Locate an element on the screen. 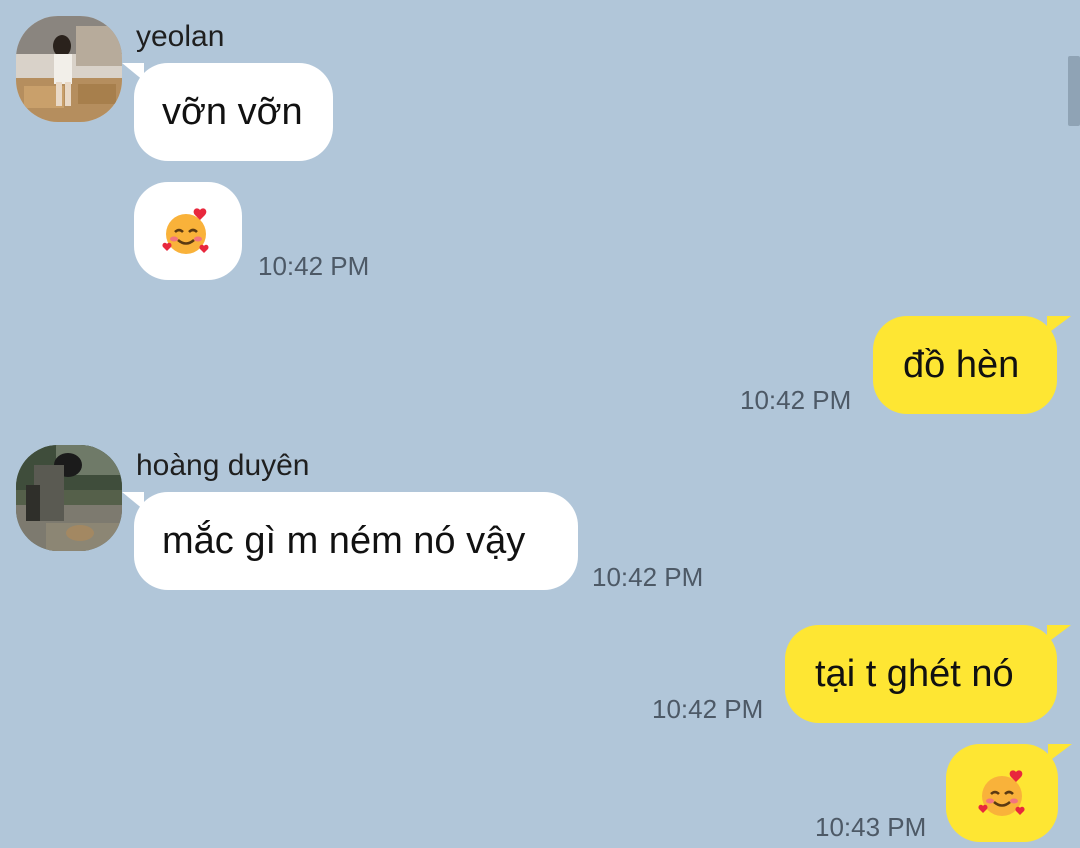 This screenshot has height=848, width=1080. message-bubble-incoming: vỡn vỡn is located at coordinates (227, 112).